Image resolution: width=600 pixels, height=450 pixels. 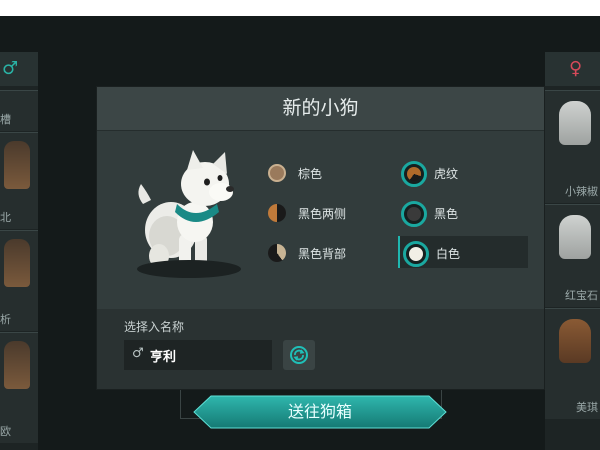 I want to click on dialog-title: 新的小狗, so click(x=320, y=108).